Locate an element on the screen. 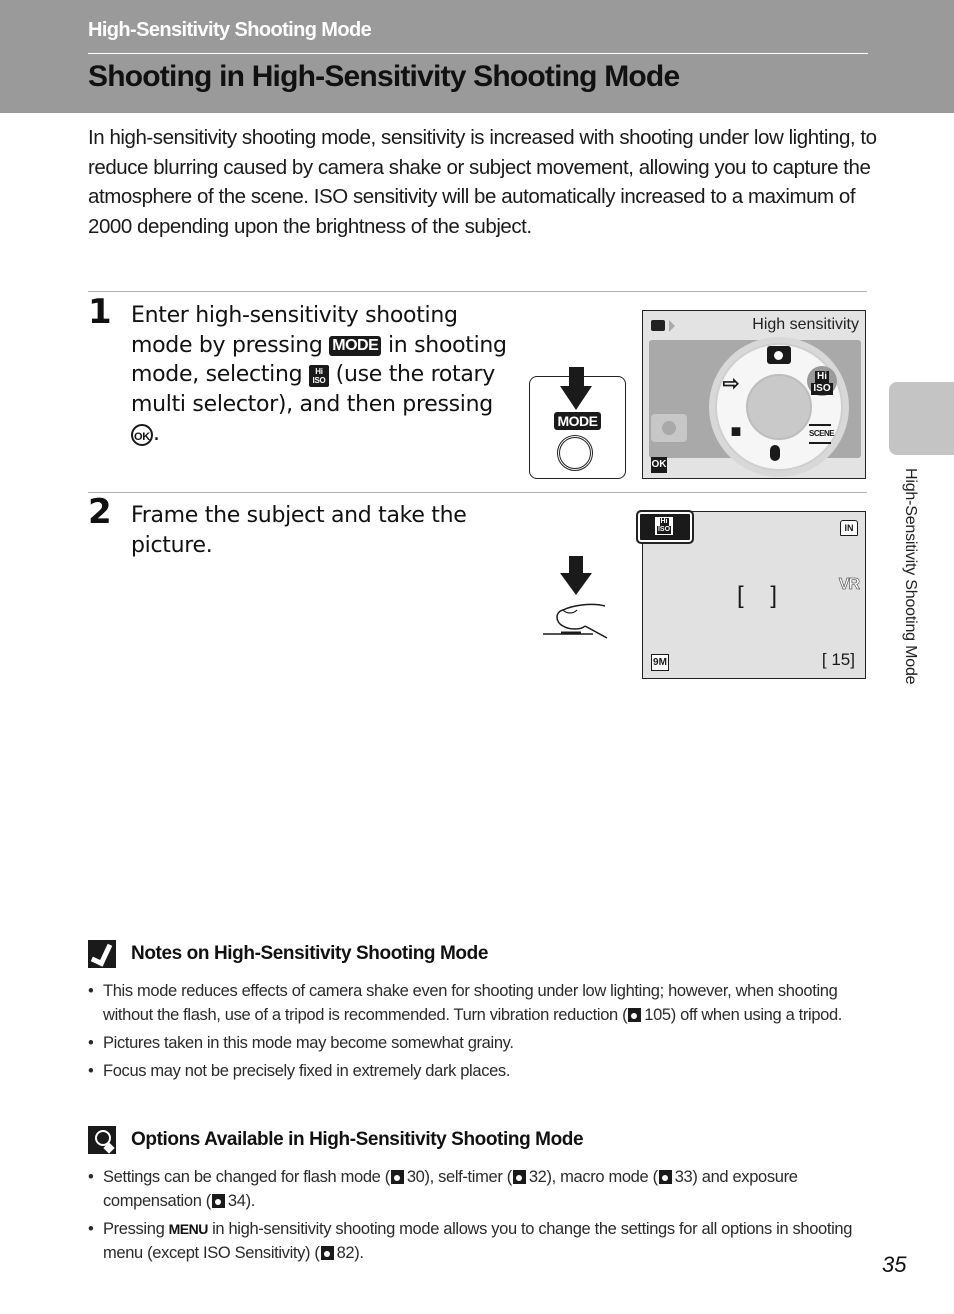  image-size-icon: 9M is located at coordinates (660, 662).